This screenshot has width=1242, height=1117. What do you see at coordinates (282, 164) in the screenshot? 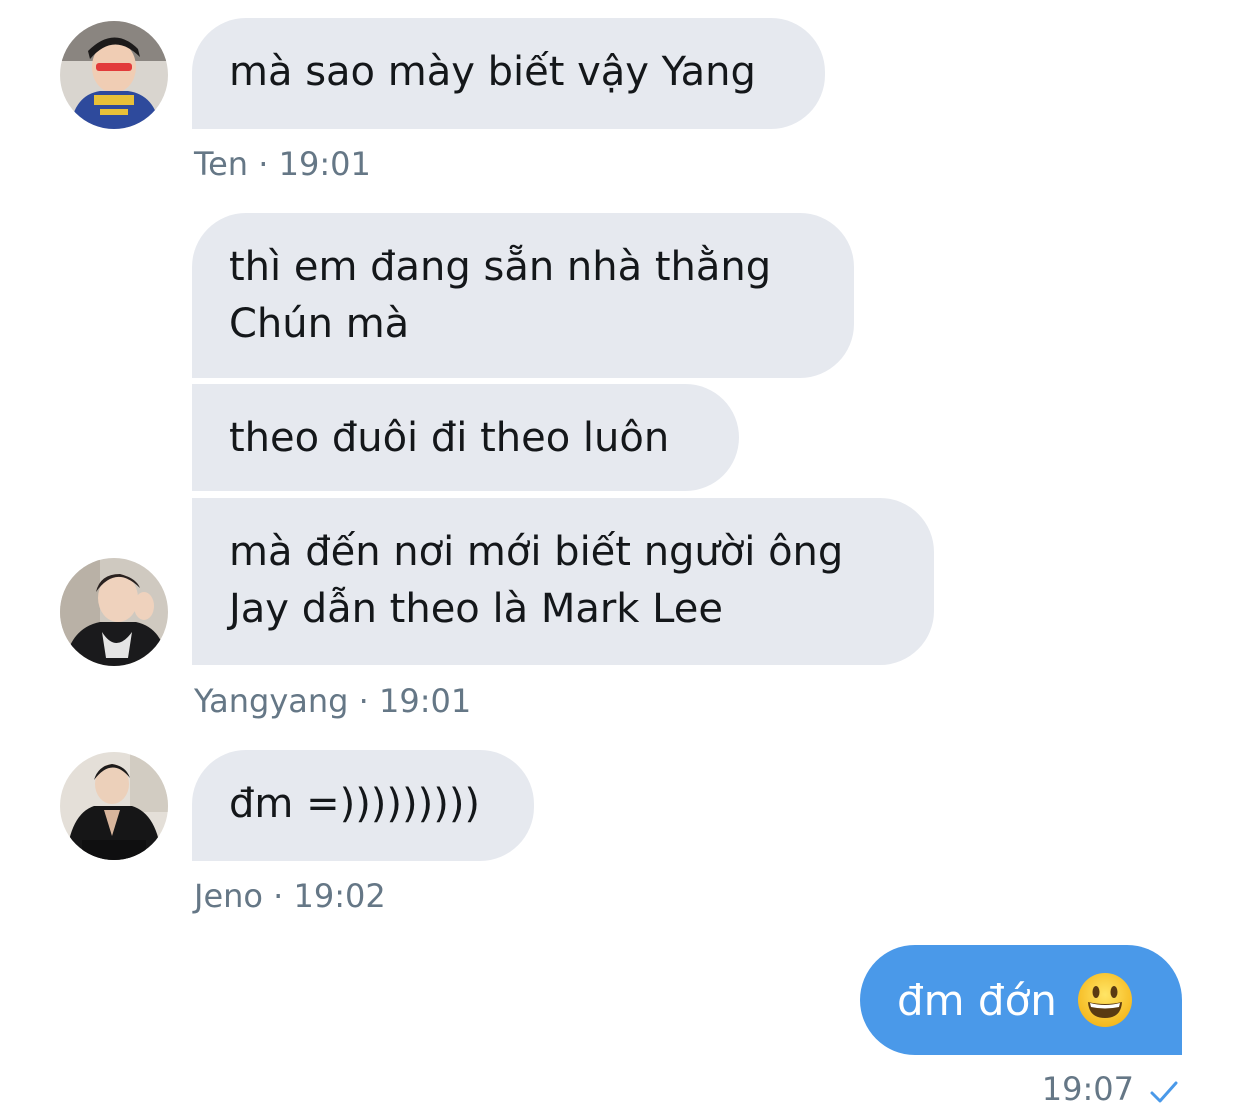
I see `message-meta-ten: Ten · 19:01` at bounding box center [282, 164].